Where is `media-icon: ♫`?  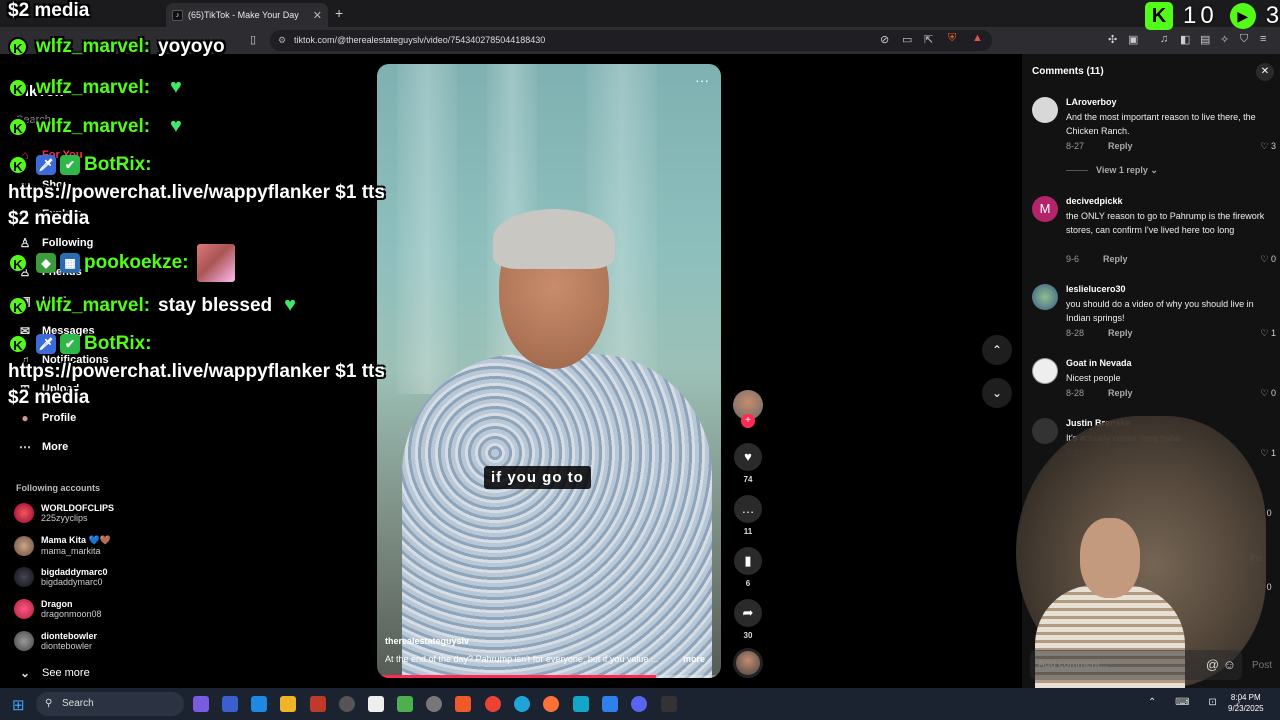 media-icon: ♫ is located at coordinates (1164, 39).